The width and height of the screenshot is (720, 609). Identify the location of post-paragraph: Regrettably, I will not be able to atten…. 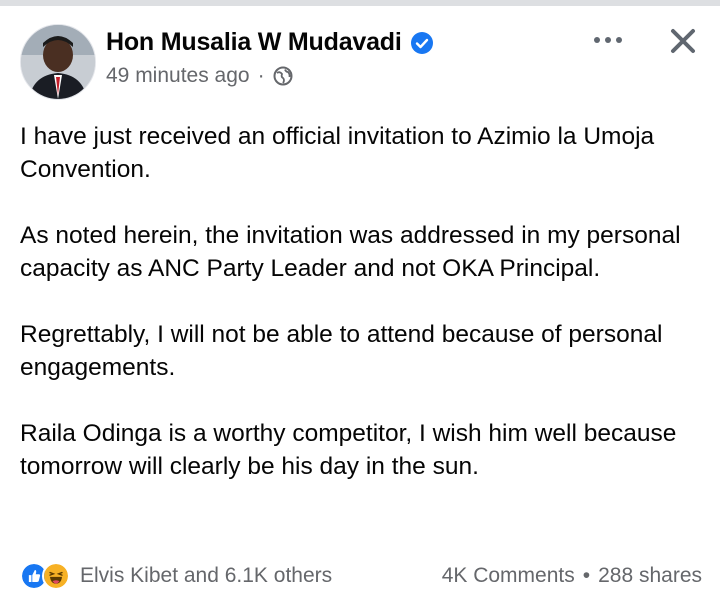
(341, 351).